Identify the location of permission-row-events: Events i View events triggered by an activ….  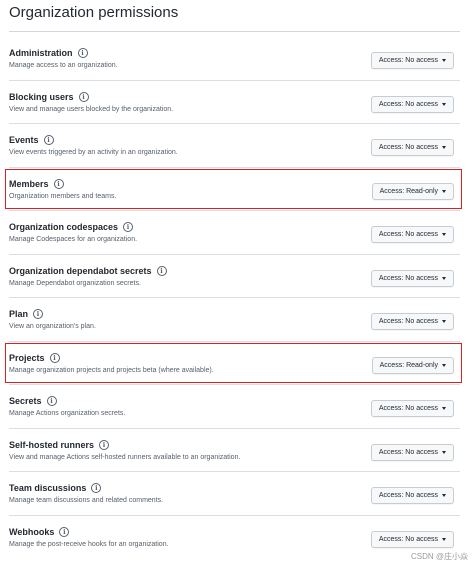
(234, 146).